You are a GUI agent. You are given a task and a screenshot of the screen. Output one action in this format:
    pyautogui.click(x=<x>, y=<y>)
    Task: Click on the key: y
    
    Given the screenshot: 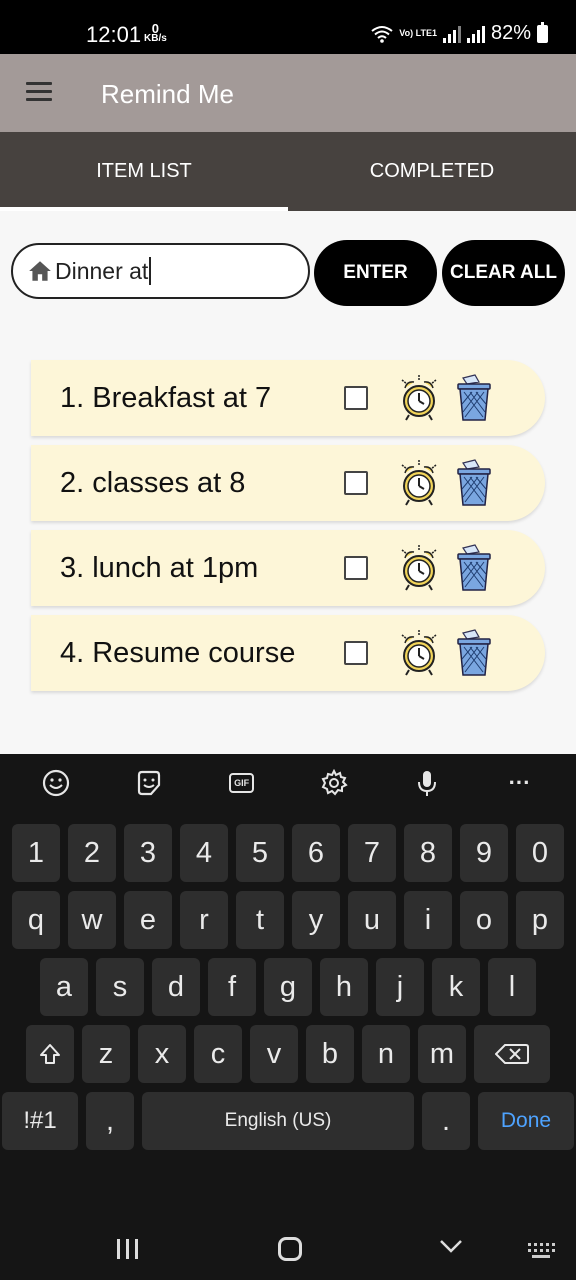 What is the action you would take?
    pyautogui.click(x=316, y=920)
    